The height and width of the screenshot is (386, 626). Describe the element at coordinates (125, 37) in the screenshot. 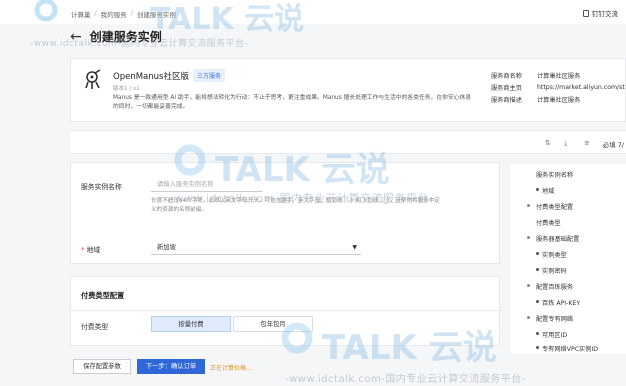

I see `page-title: 创建服务实例` at that location.